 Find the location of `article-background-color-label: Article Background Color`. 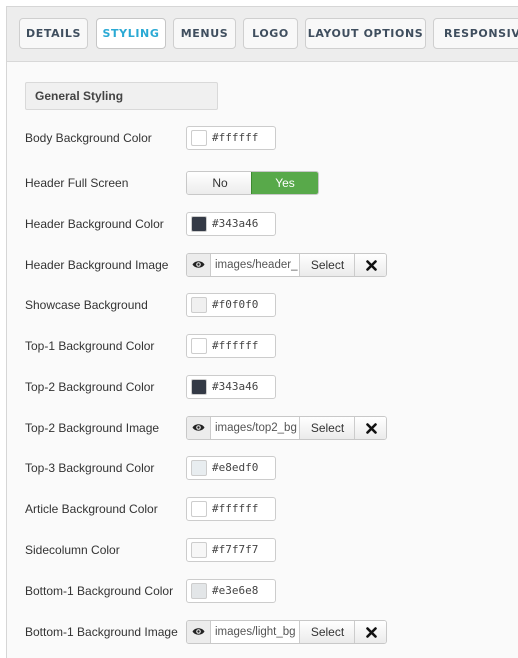

article-background-color-label: Article Background Color is located at coordinates (91, 509).